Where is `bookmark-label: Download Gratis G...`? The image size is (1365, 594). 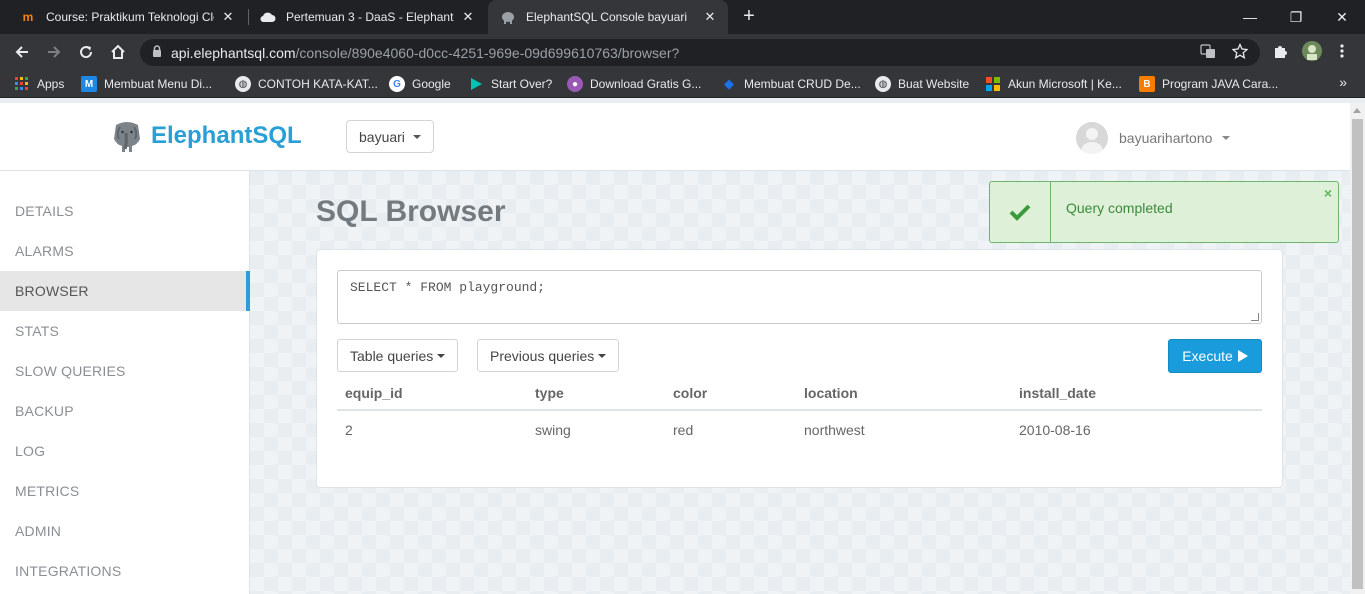 bookmark-label: Download Gratis G... is located at coordinates (646, 84).